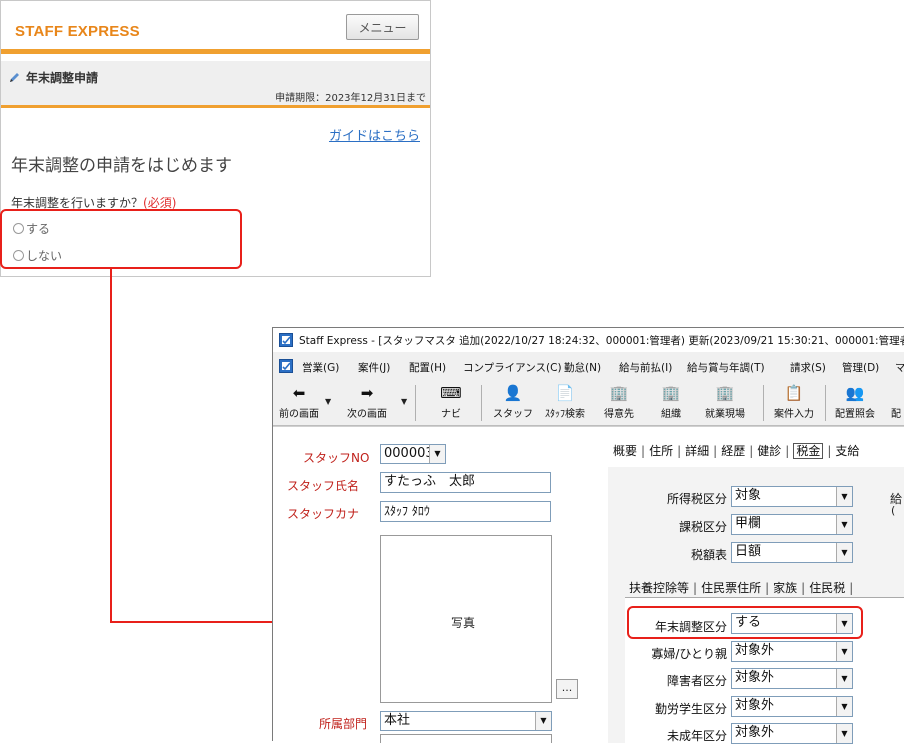 This screenshot has height=744, width=904. Describe the element at coordinates (689, 654) in the screenshot. I see `widow-label: 寡婦/ひとり親` at that location.